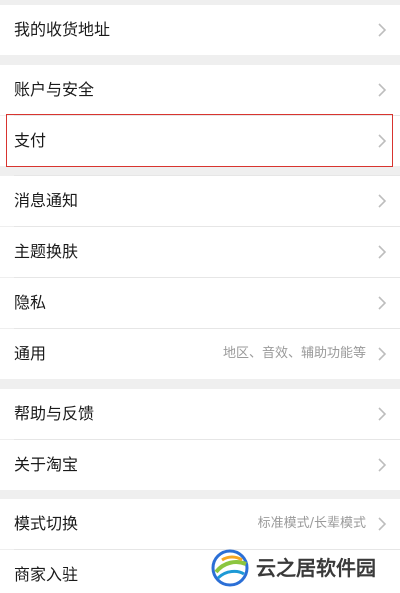  What do you see at coordinates (200, 414) in the screenshot?
I see `settings-item-help-feedback: 帮助与反馈` at bounding box center [200, 414].